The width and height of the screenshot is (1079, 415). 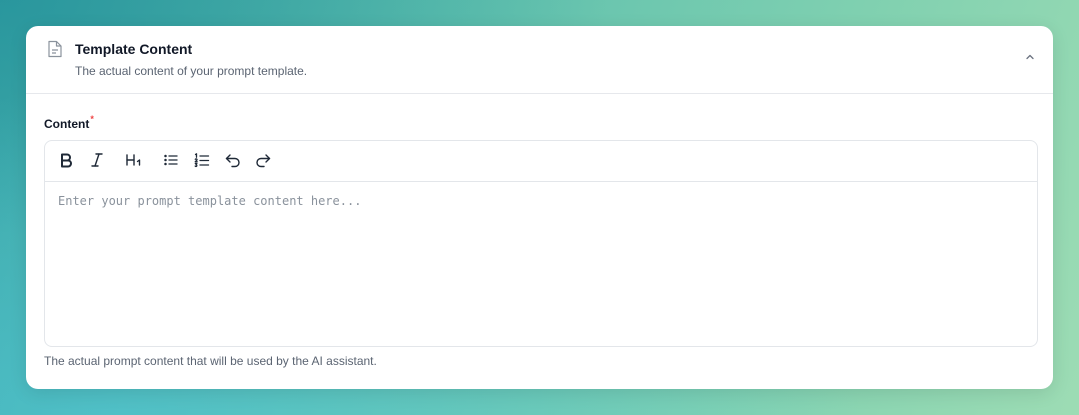 I want to click on bold-icon, so click(x=66, y=162).